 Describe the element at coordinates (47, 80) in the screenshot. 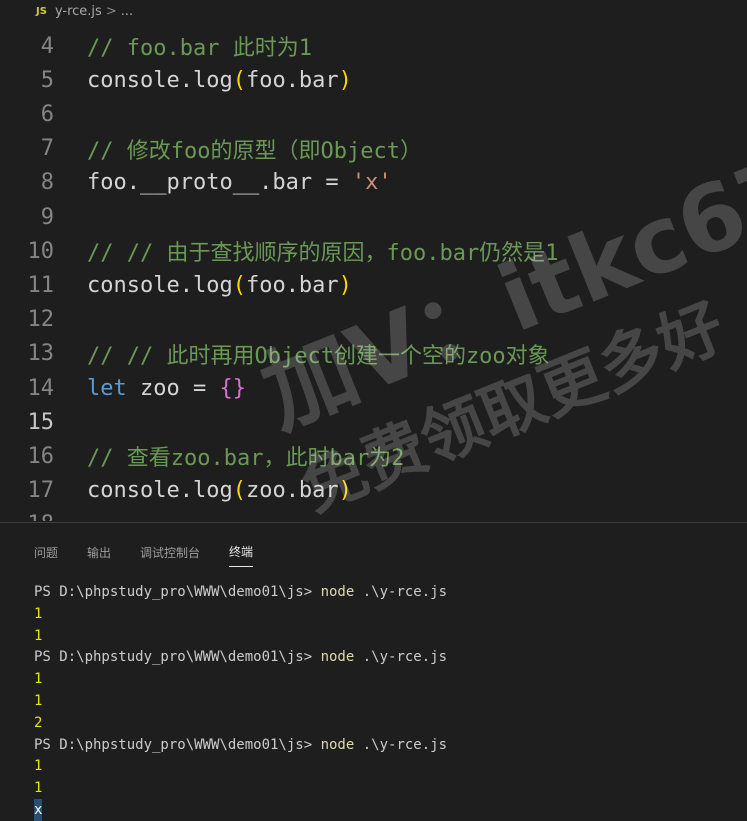

I see `line-number: 5` at that location.